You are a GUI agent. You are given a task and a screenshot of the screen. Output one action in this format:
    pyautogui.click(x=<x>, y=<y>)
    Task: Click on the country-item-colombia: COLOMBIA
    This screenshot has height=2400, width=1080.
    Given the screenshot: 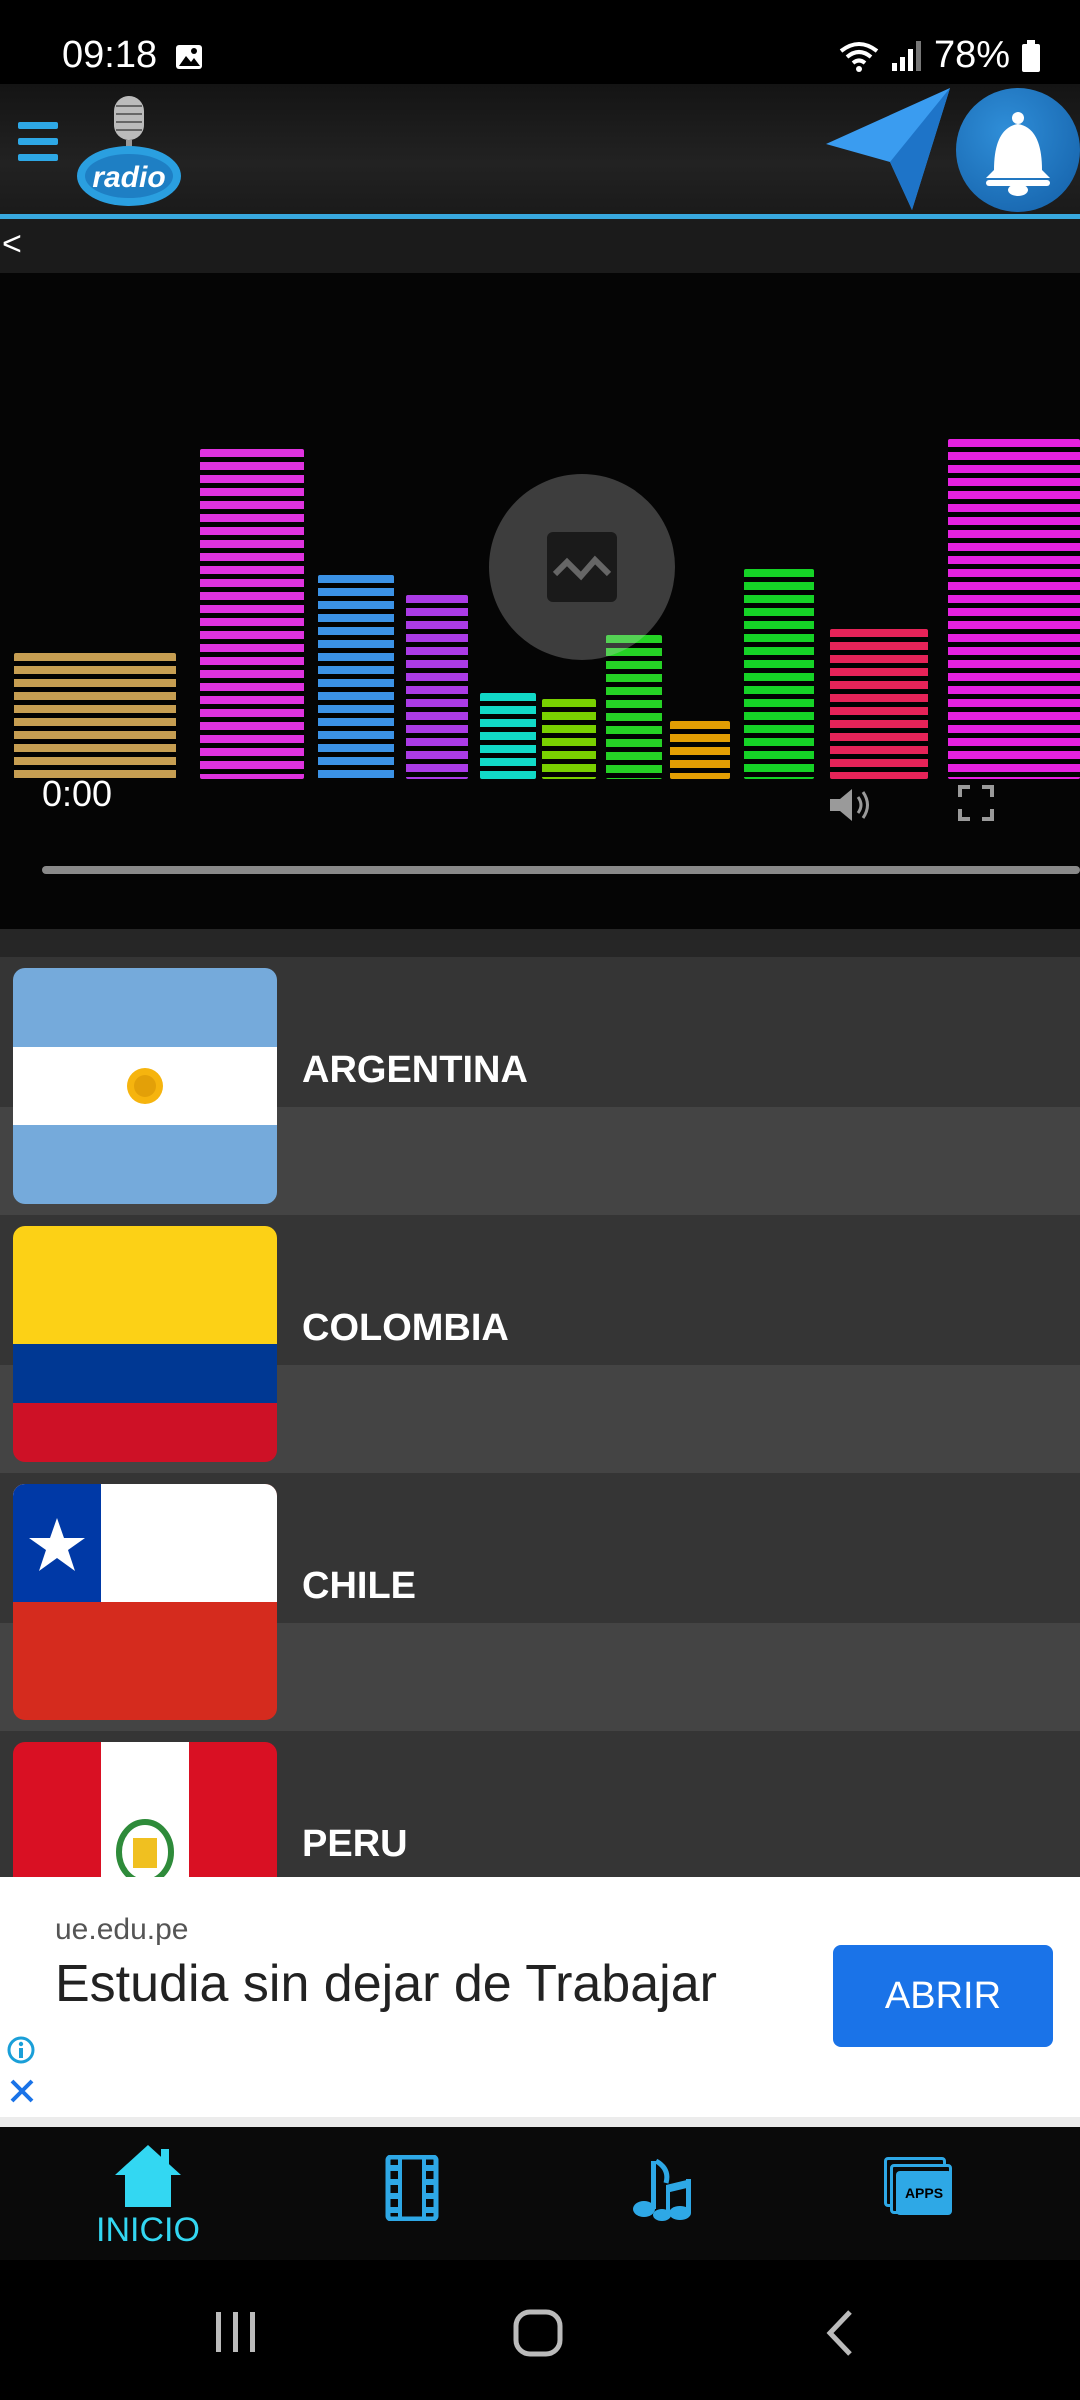 What is the action you would take?
    pyautogui.click(x=540, y=1344)
    